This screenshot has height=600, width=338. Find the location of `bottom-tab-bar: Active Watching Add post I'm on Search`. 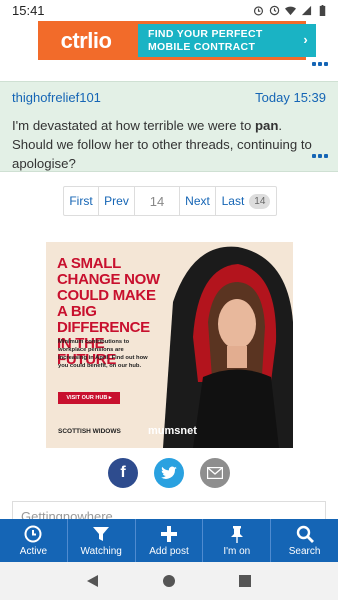

bottom-tab-bar: Active Watching Add post I'm on Search is located at coordinates (169, 540).